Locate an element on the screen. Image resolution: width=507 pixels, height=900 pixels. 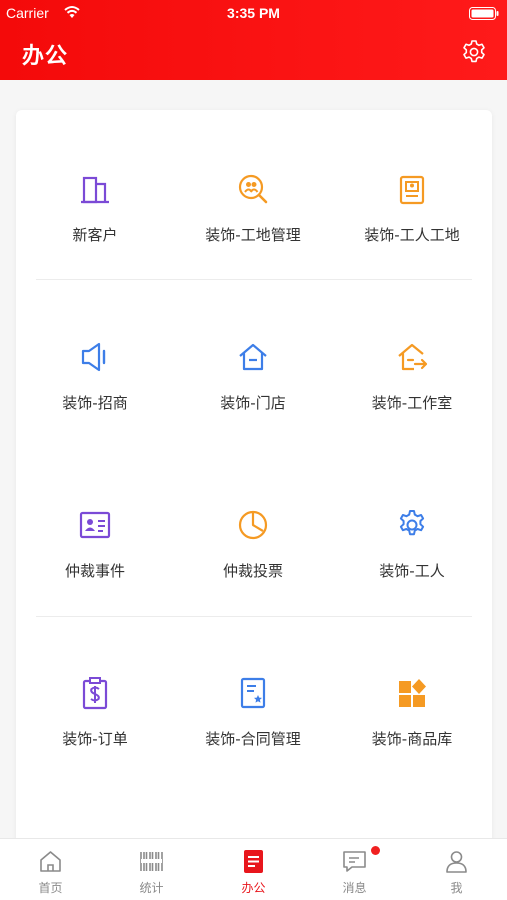
tab-statistics: 统计 is located at coordinates (151, 869).